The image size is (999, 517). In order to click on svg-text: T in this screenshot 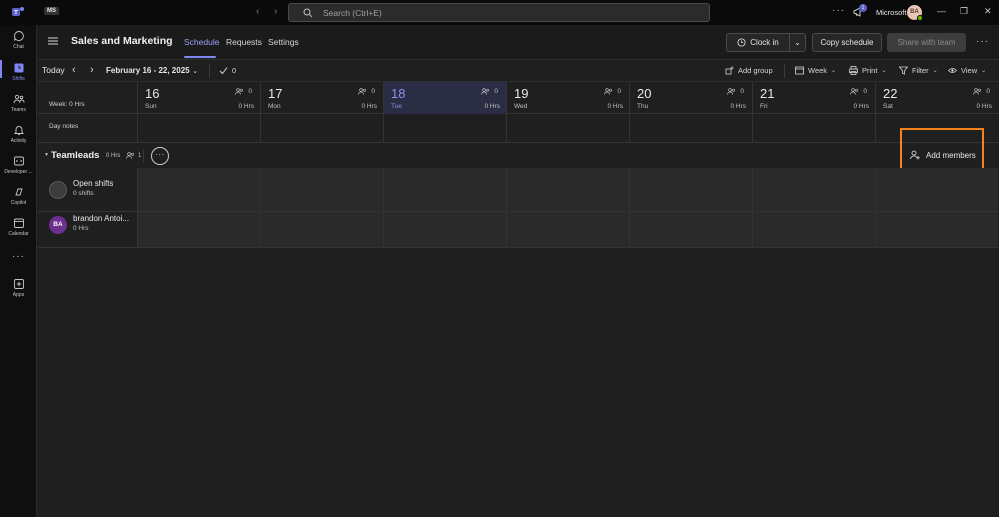, I will do `click(16, 14)`.